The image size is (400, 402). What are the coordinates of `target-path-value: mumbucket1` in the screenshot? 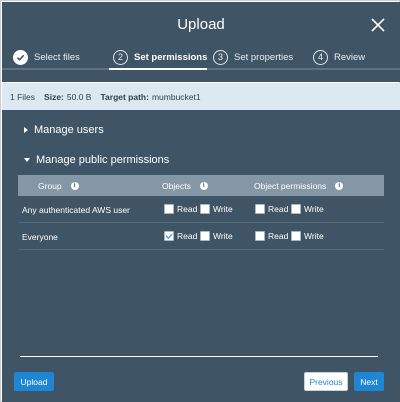 It's located at (176, 96).